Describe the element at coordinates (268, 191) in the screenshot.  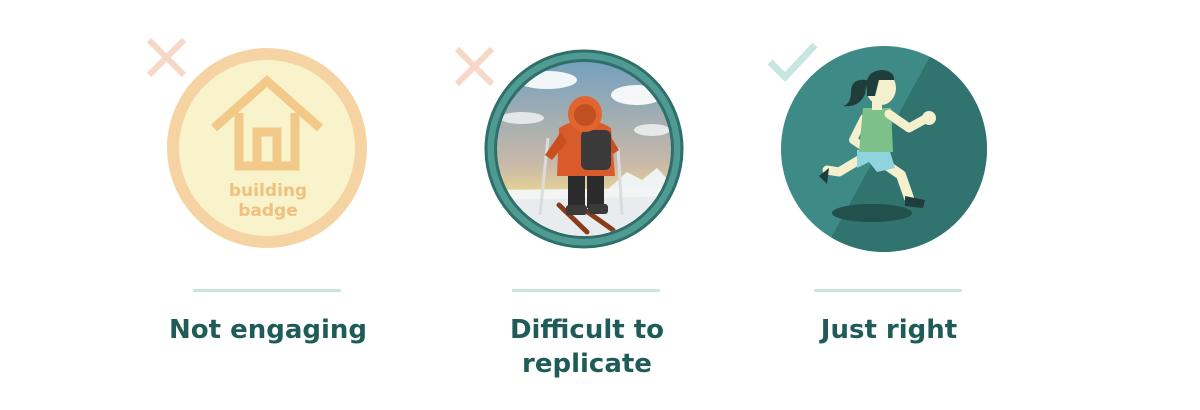
I see `badge-text-line-1: building` at that location.